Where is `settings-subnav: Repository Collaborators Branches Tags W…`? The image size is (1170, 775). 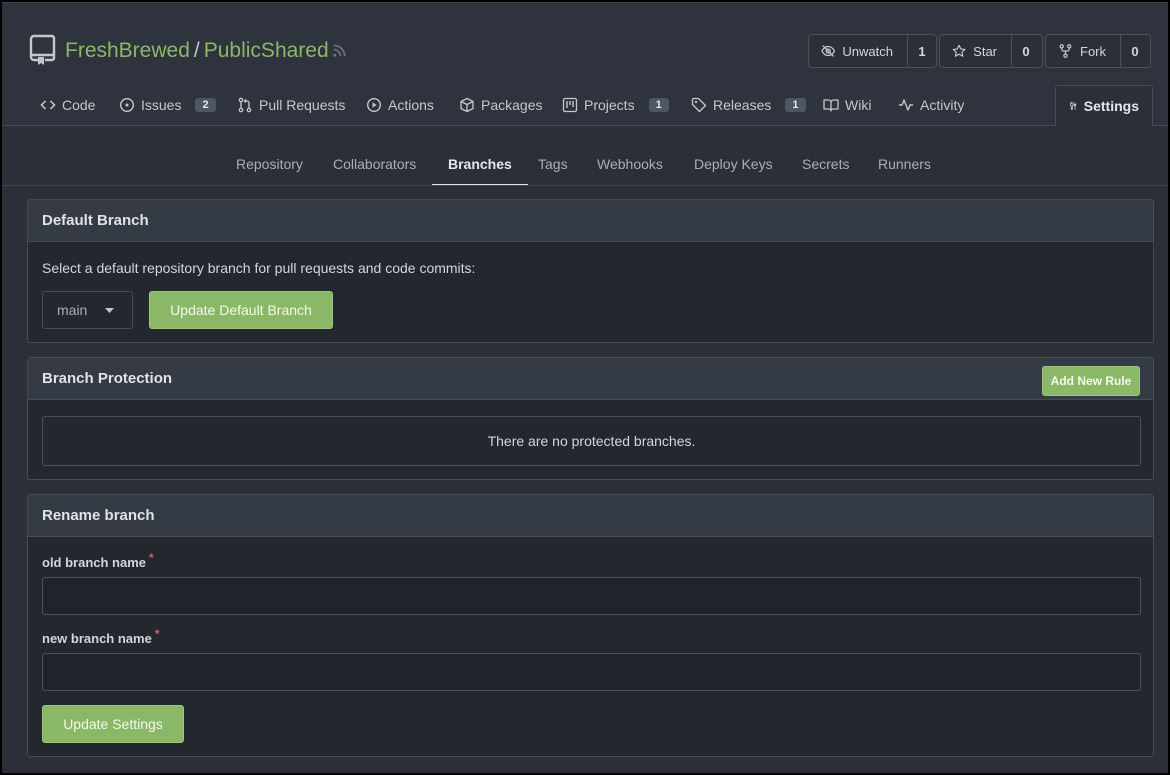 settings-subnav: Repository Collaborators Branches Tags W… is located at coordinates (585, 166).